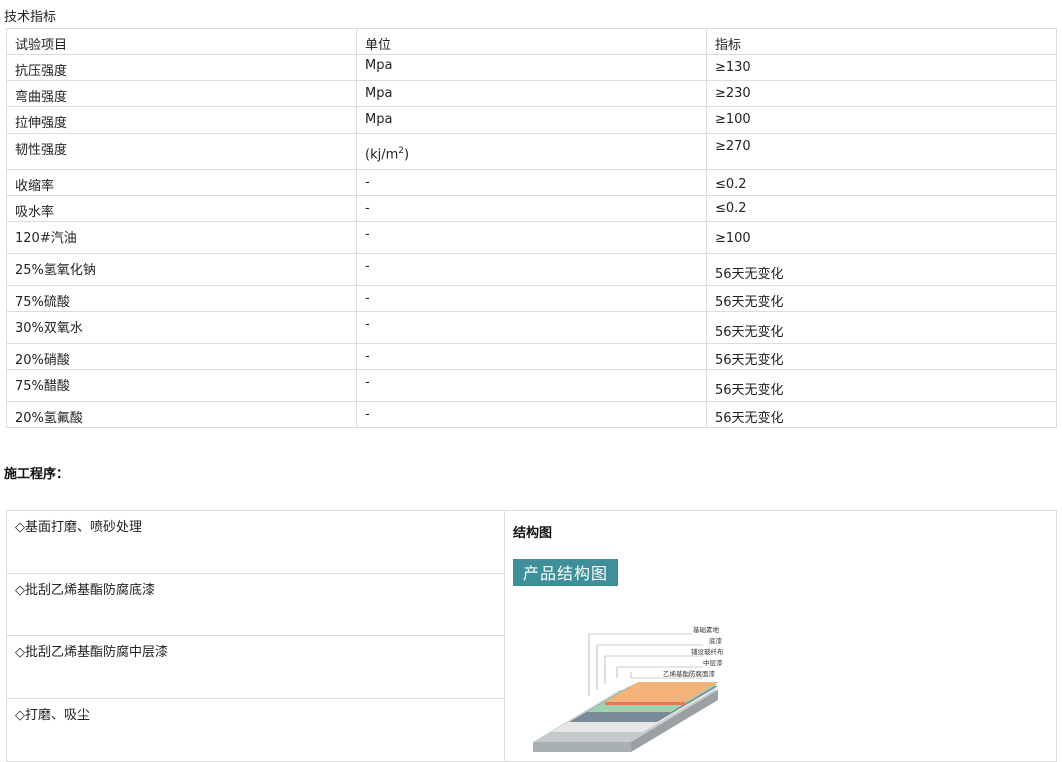 The image size is (1062, 762). I want to click on cell-item: 吸水率, so click(181, 208).